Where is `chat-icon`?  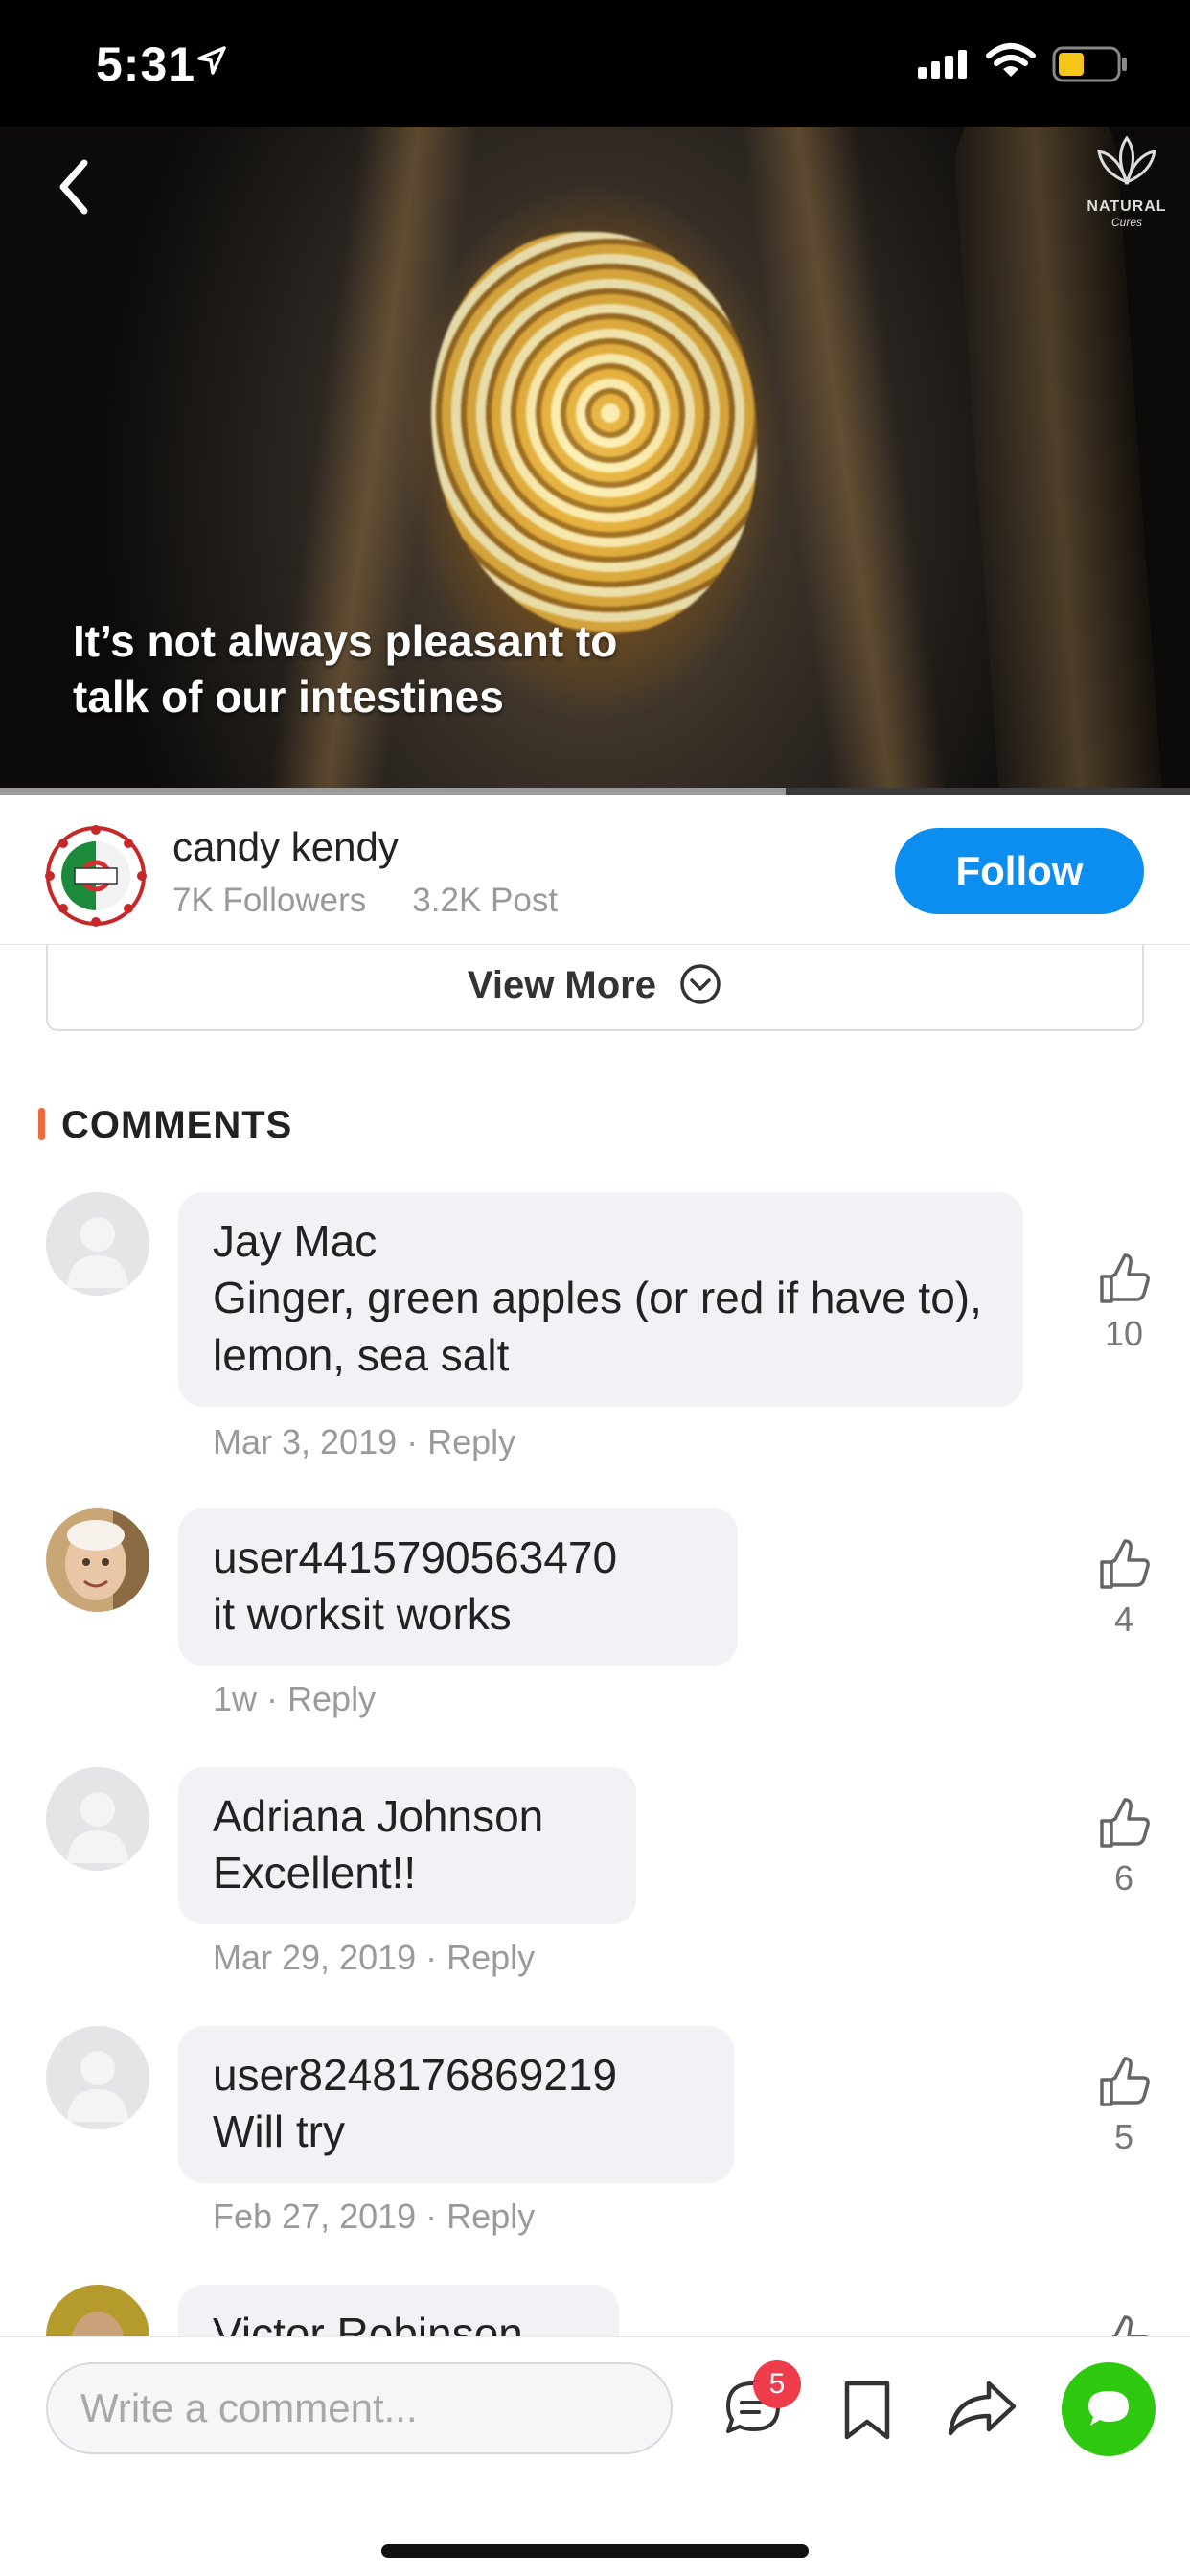
chat-icon is located at coordinates (1108, 2408).